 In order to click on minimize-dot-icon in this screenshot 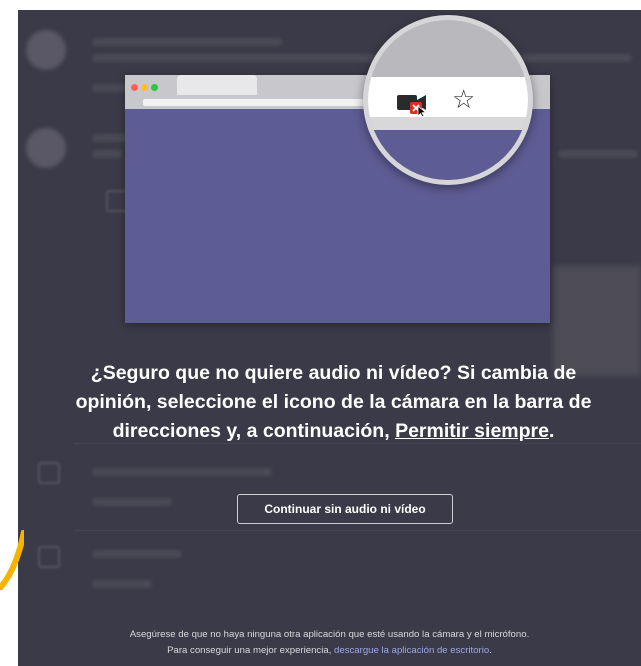, I will do `click(144, 87)`.